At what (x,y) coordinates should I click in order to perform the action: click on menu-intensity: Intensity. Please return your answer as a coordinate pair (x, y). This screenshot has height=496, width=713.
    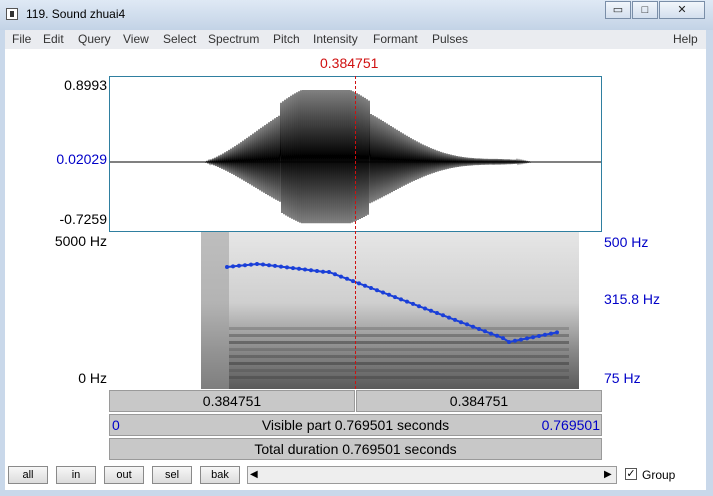
    Looking at the image, I should click on (335, 39).